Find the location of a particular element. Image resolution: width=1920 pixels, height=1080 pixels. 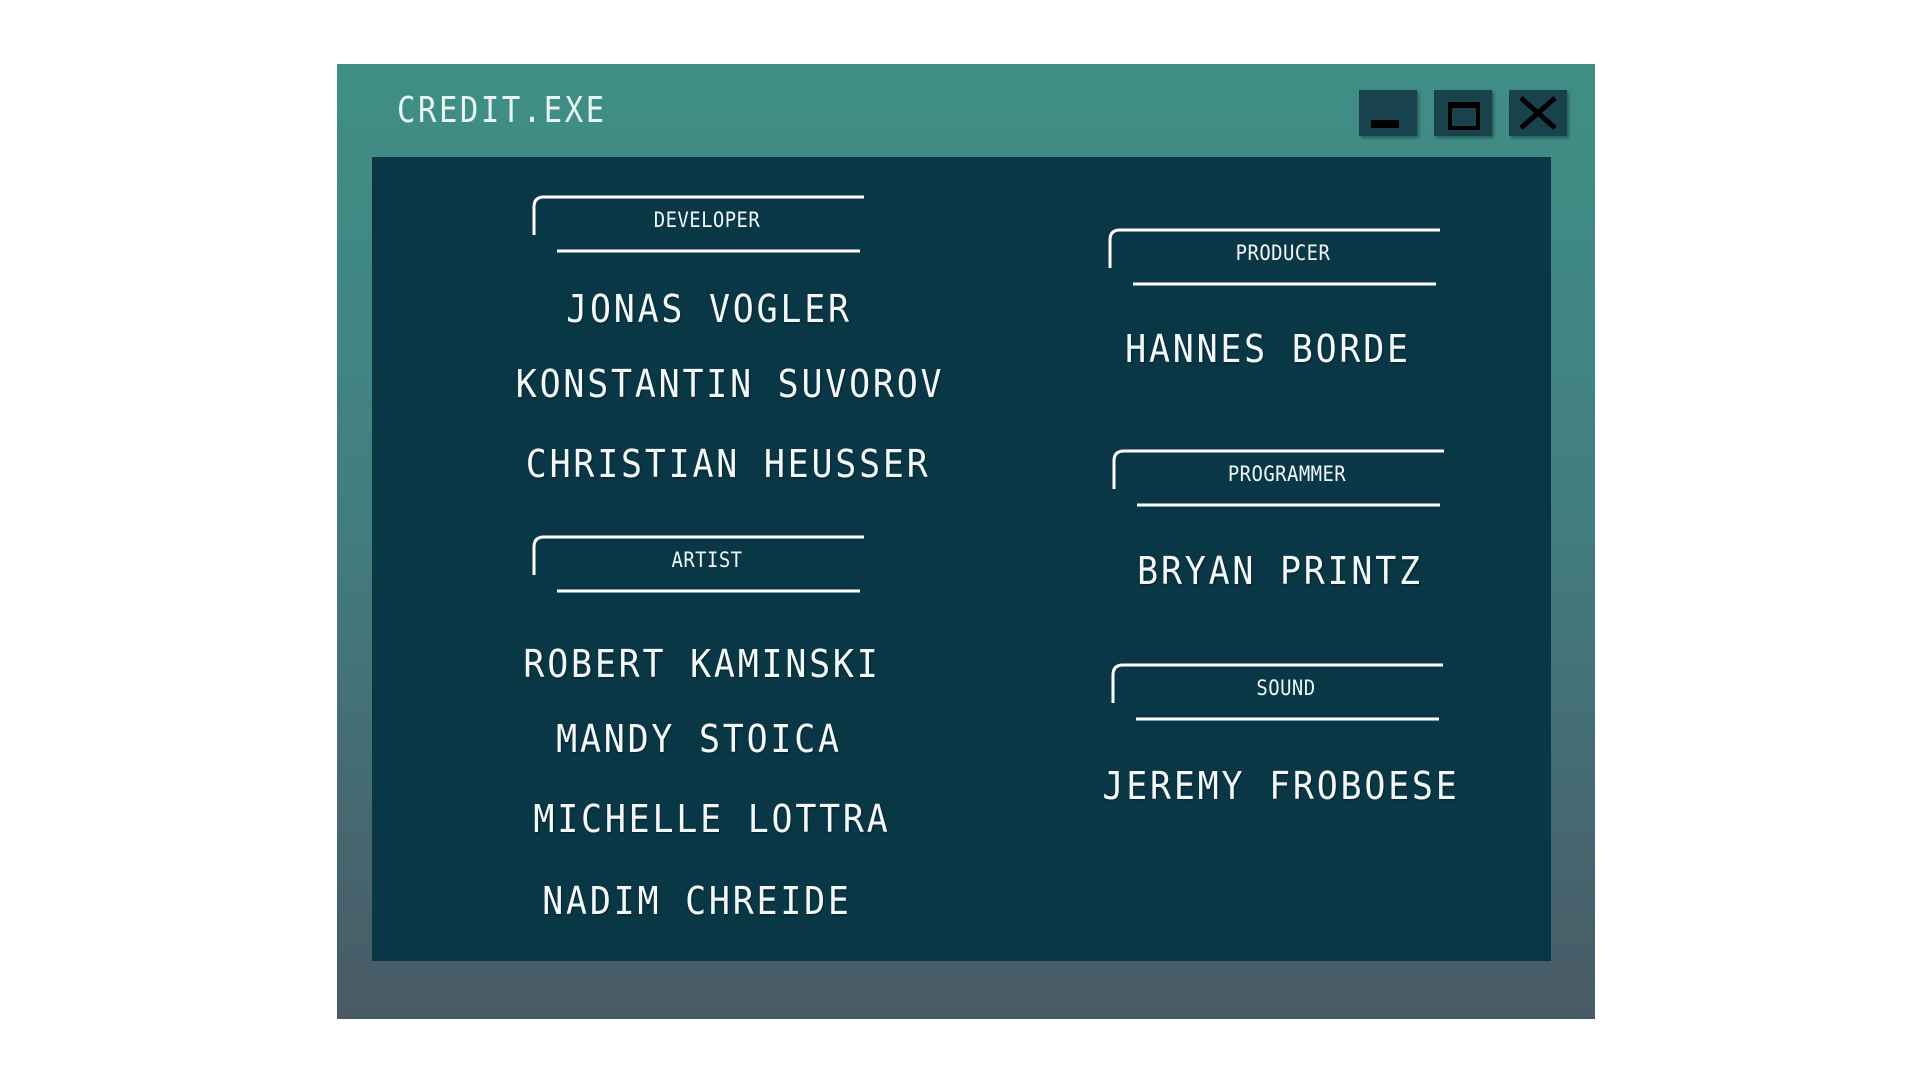

section-header-sound: SOUND is located at coordinates (1277, 691).